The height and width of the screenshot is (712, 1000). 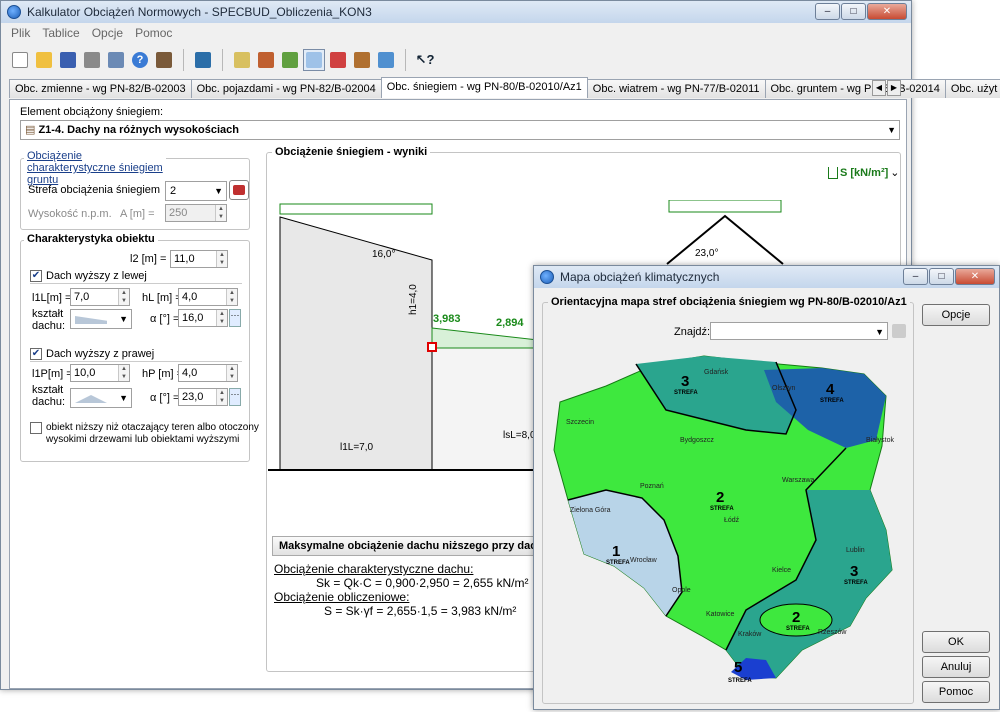 I want to click on dialog-titlebar: Mapa obciążeń klimatycznych – □ ✕, so click(x=766, y=277).